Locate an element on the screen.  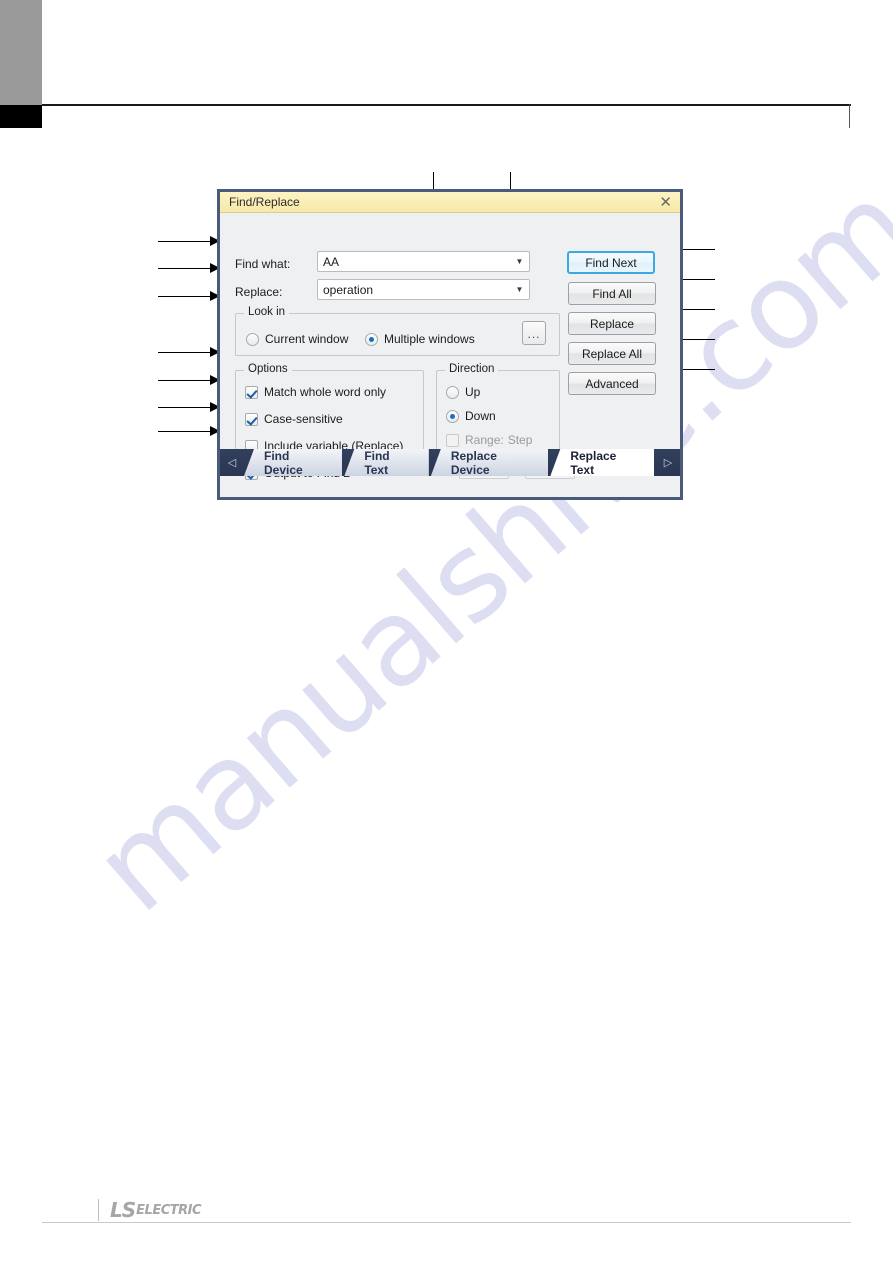
checkbox-case-sensitive-label: Case-sensitive is located at coordinates (303, 419).